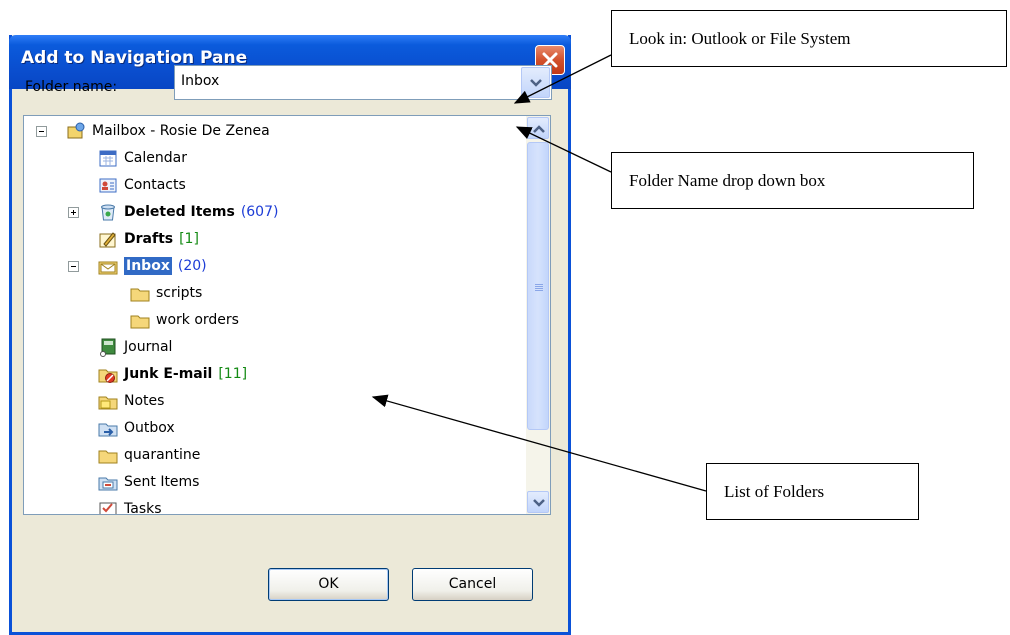  I want to click on arrow-list-of-folders, so click(539, 443).